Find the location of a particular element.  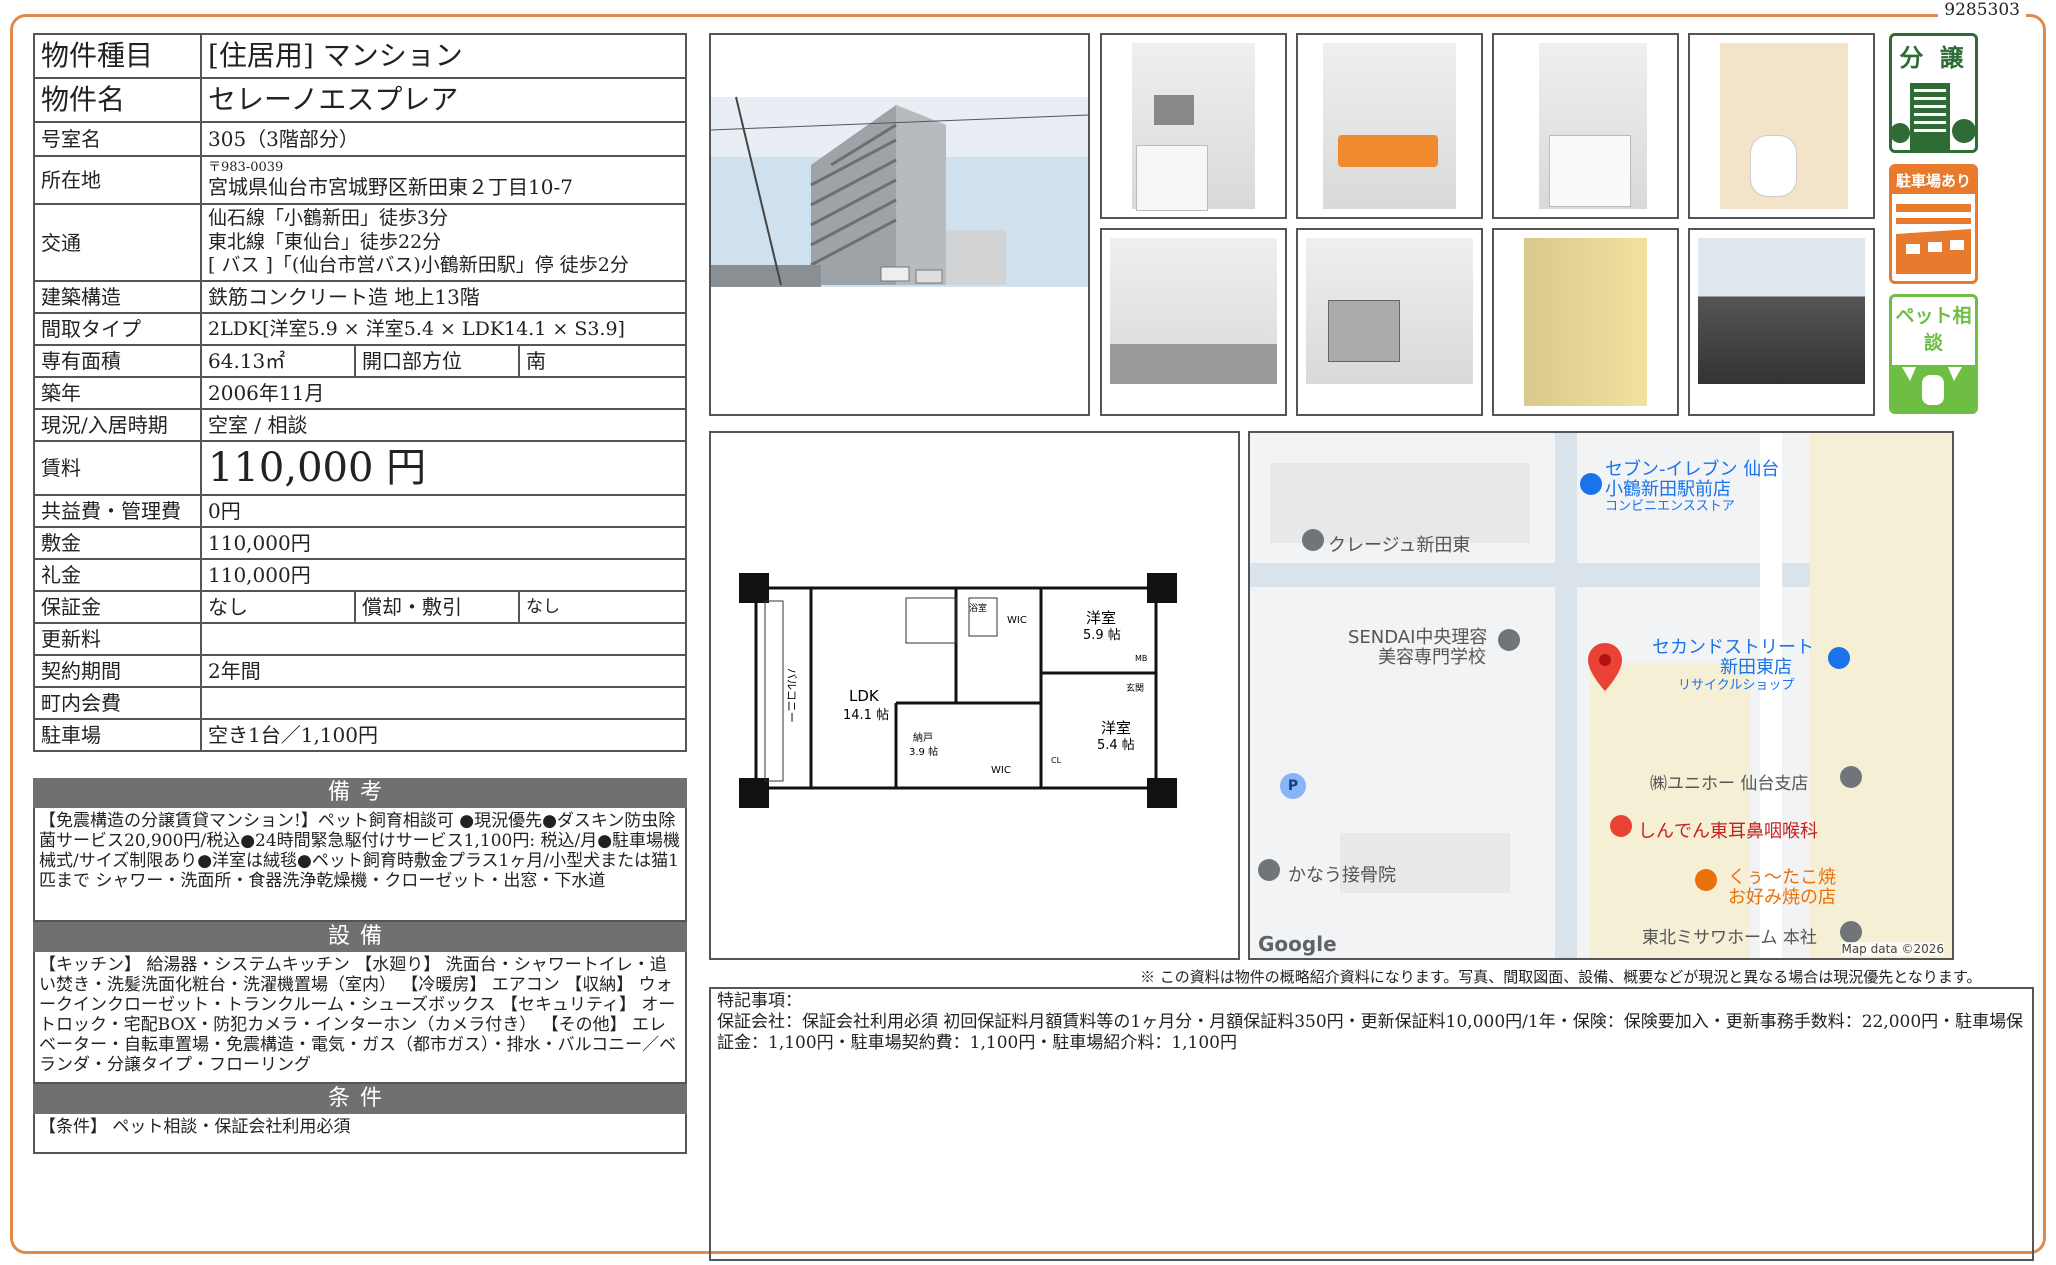

direction-value: 南 is located at coordinates (602, 361).